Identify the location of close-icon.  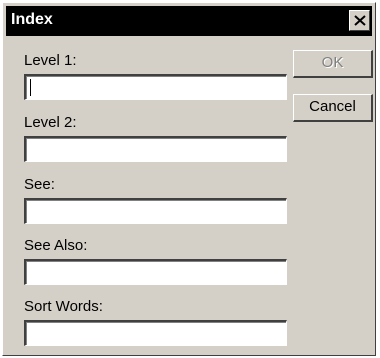
(360, 20).